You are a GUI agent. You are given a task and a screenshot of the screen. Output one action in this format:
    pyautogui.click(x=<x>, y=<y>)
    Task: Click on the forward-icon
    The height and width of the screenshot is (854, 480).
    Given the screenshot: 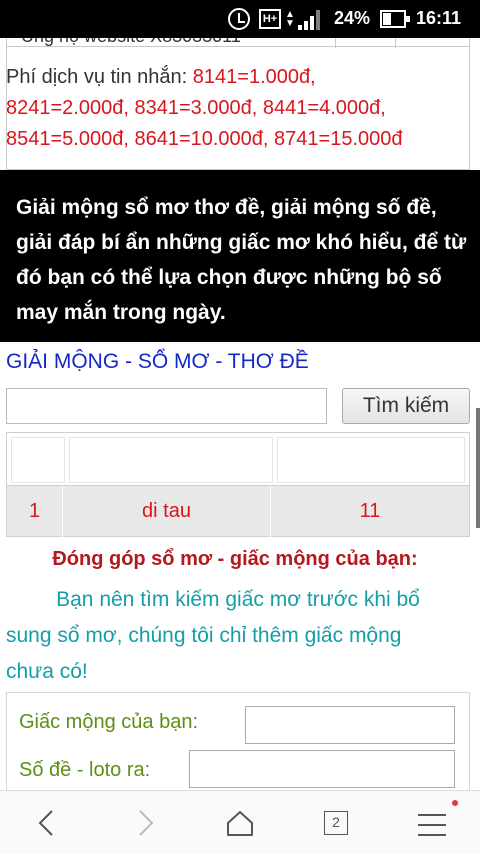 What is the action you would take?
    pyautogui.click(x=144, y=823)
    